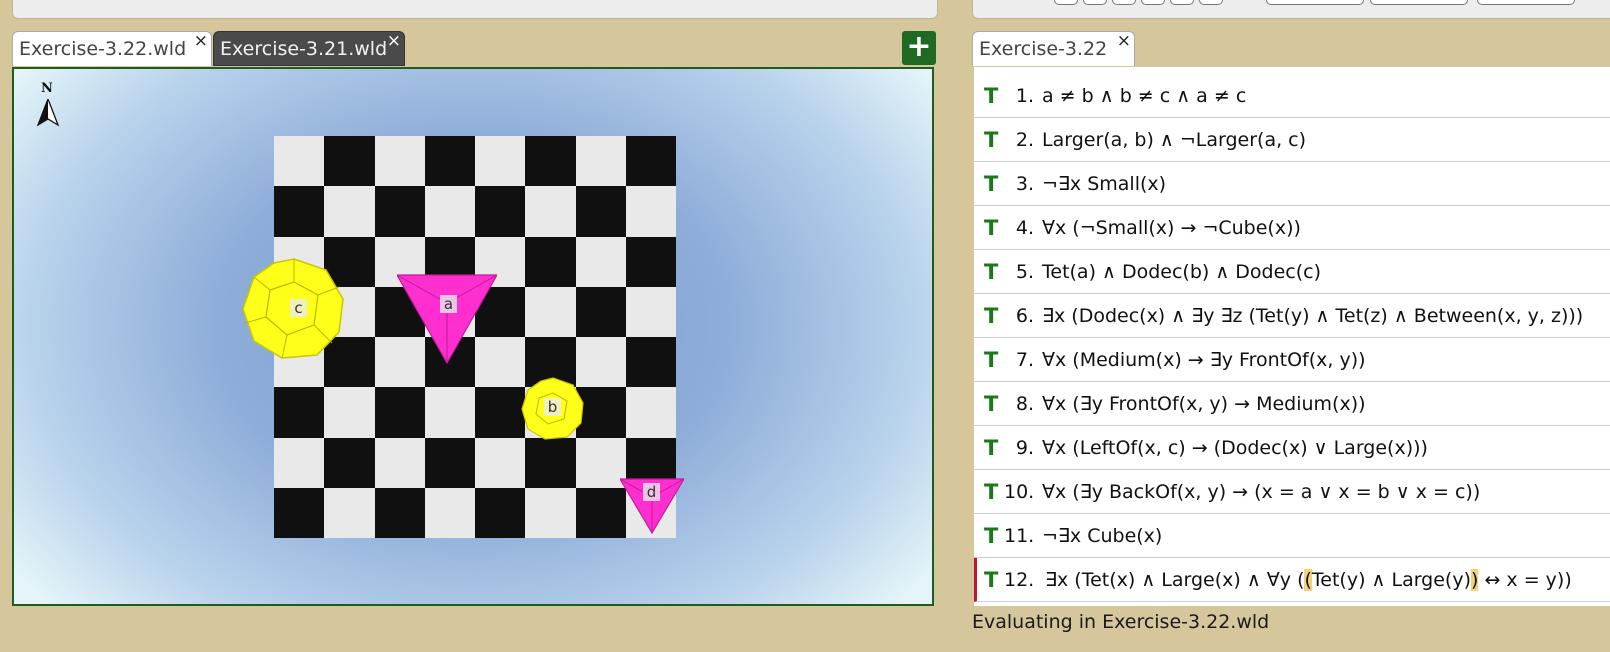 The width and height of the screenshot is (1610, 652). I want to click on tab-label: Exercise-3.22.wld, so click(103, 49).